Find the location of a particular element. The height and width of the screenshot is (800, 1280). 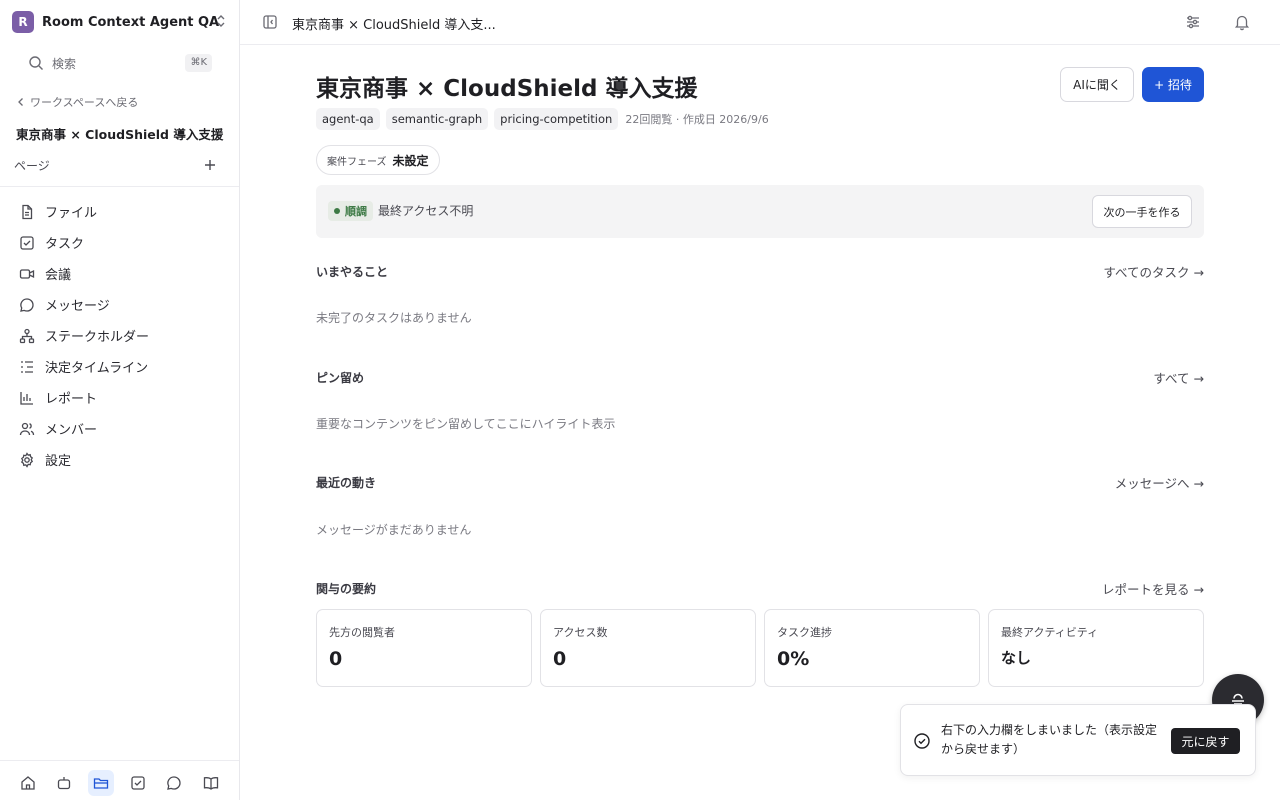

stat-value: 0% is located at coordinates (793, 659).